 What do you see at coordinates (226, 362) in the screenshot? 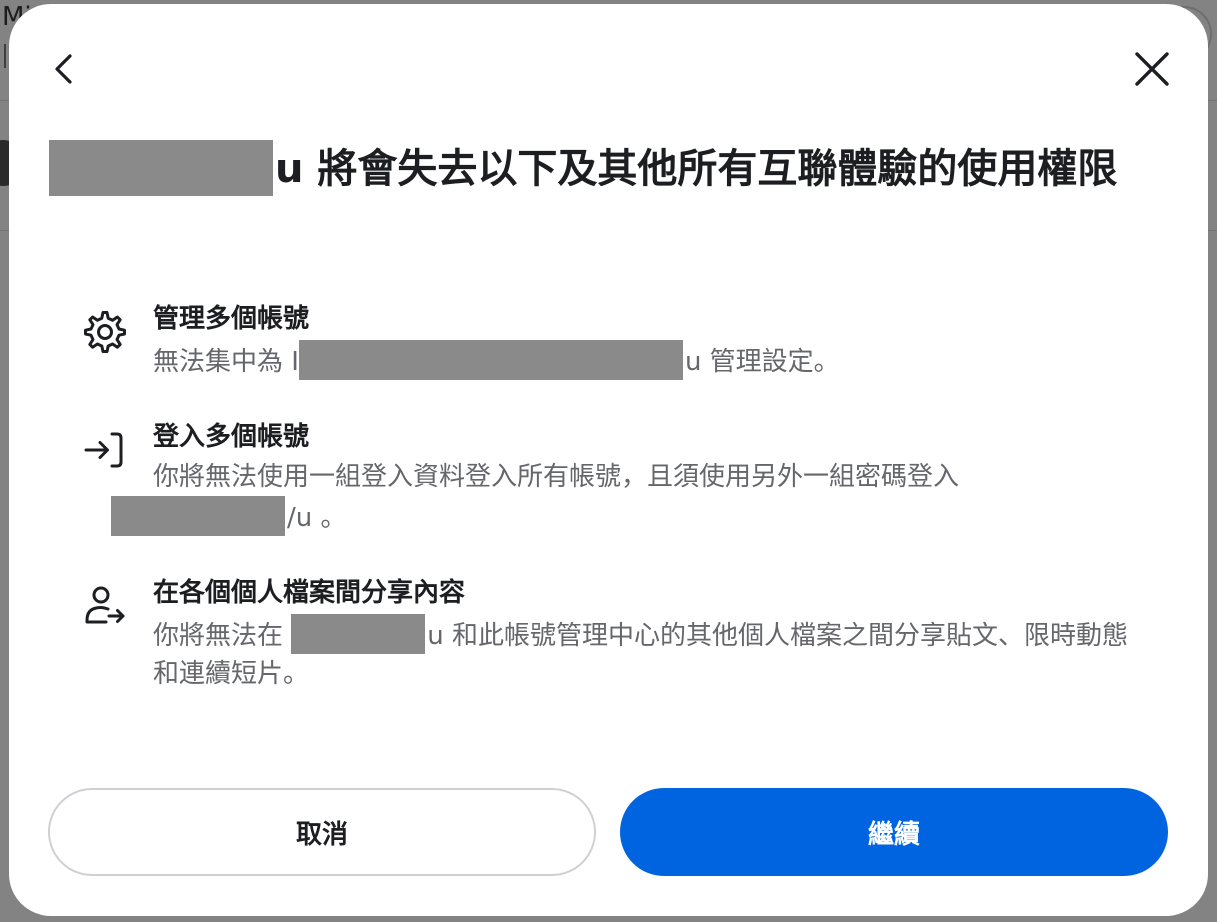
I see `item-desc-prefix: 無法集中為 I` at bounding box center [226, 362].